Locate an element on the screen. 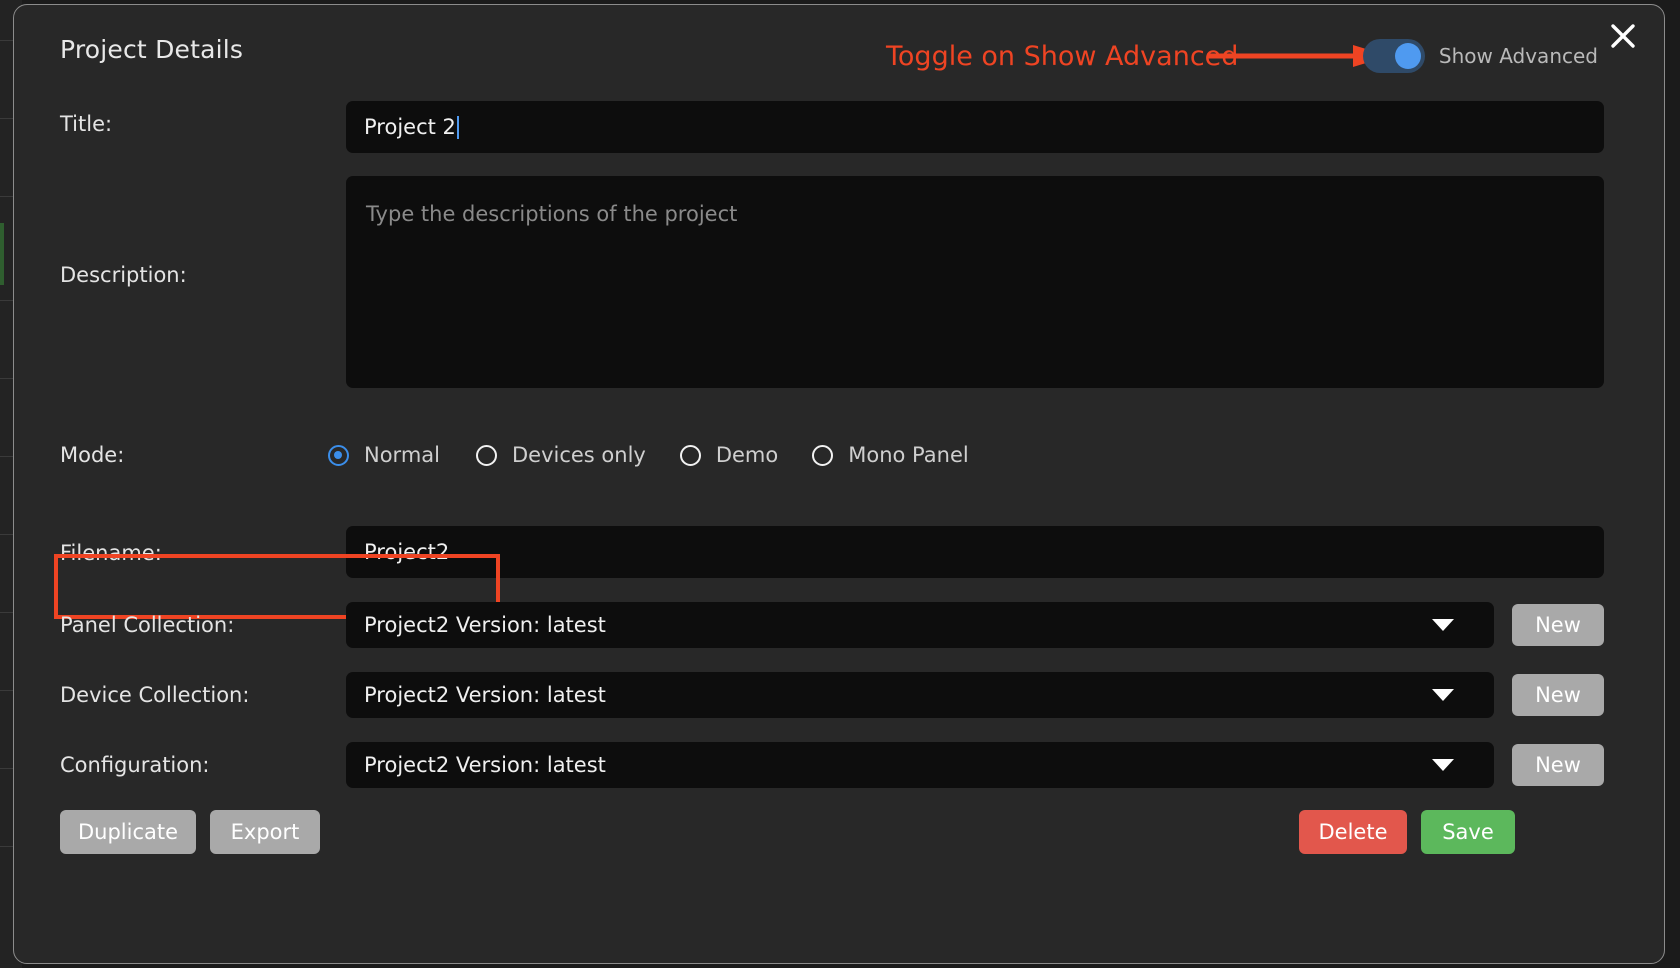 Image resolution: width=1680 pixels, height=968 pixels. toggle-knob is located at coordinates (1407, 56).